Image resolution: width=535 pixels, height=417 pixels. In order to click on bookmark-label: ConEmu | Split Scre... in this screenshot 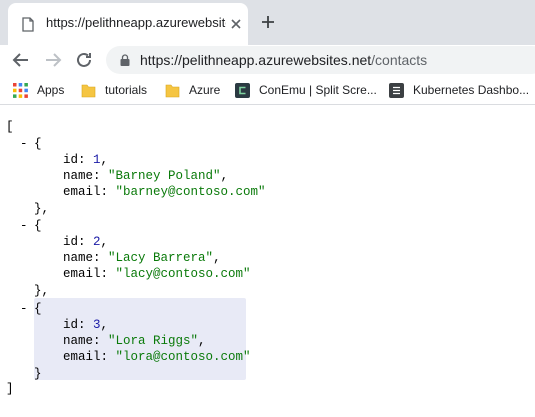, I will do `click(318, 90)`.